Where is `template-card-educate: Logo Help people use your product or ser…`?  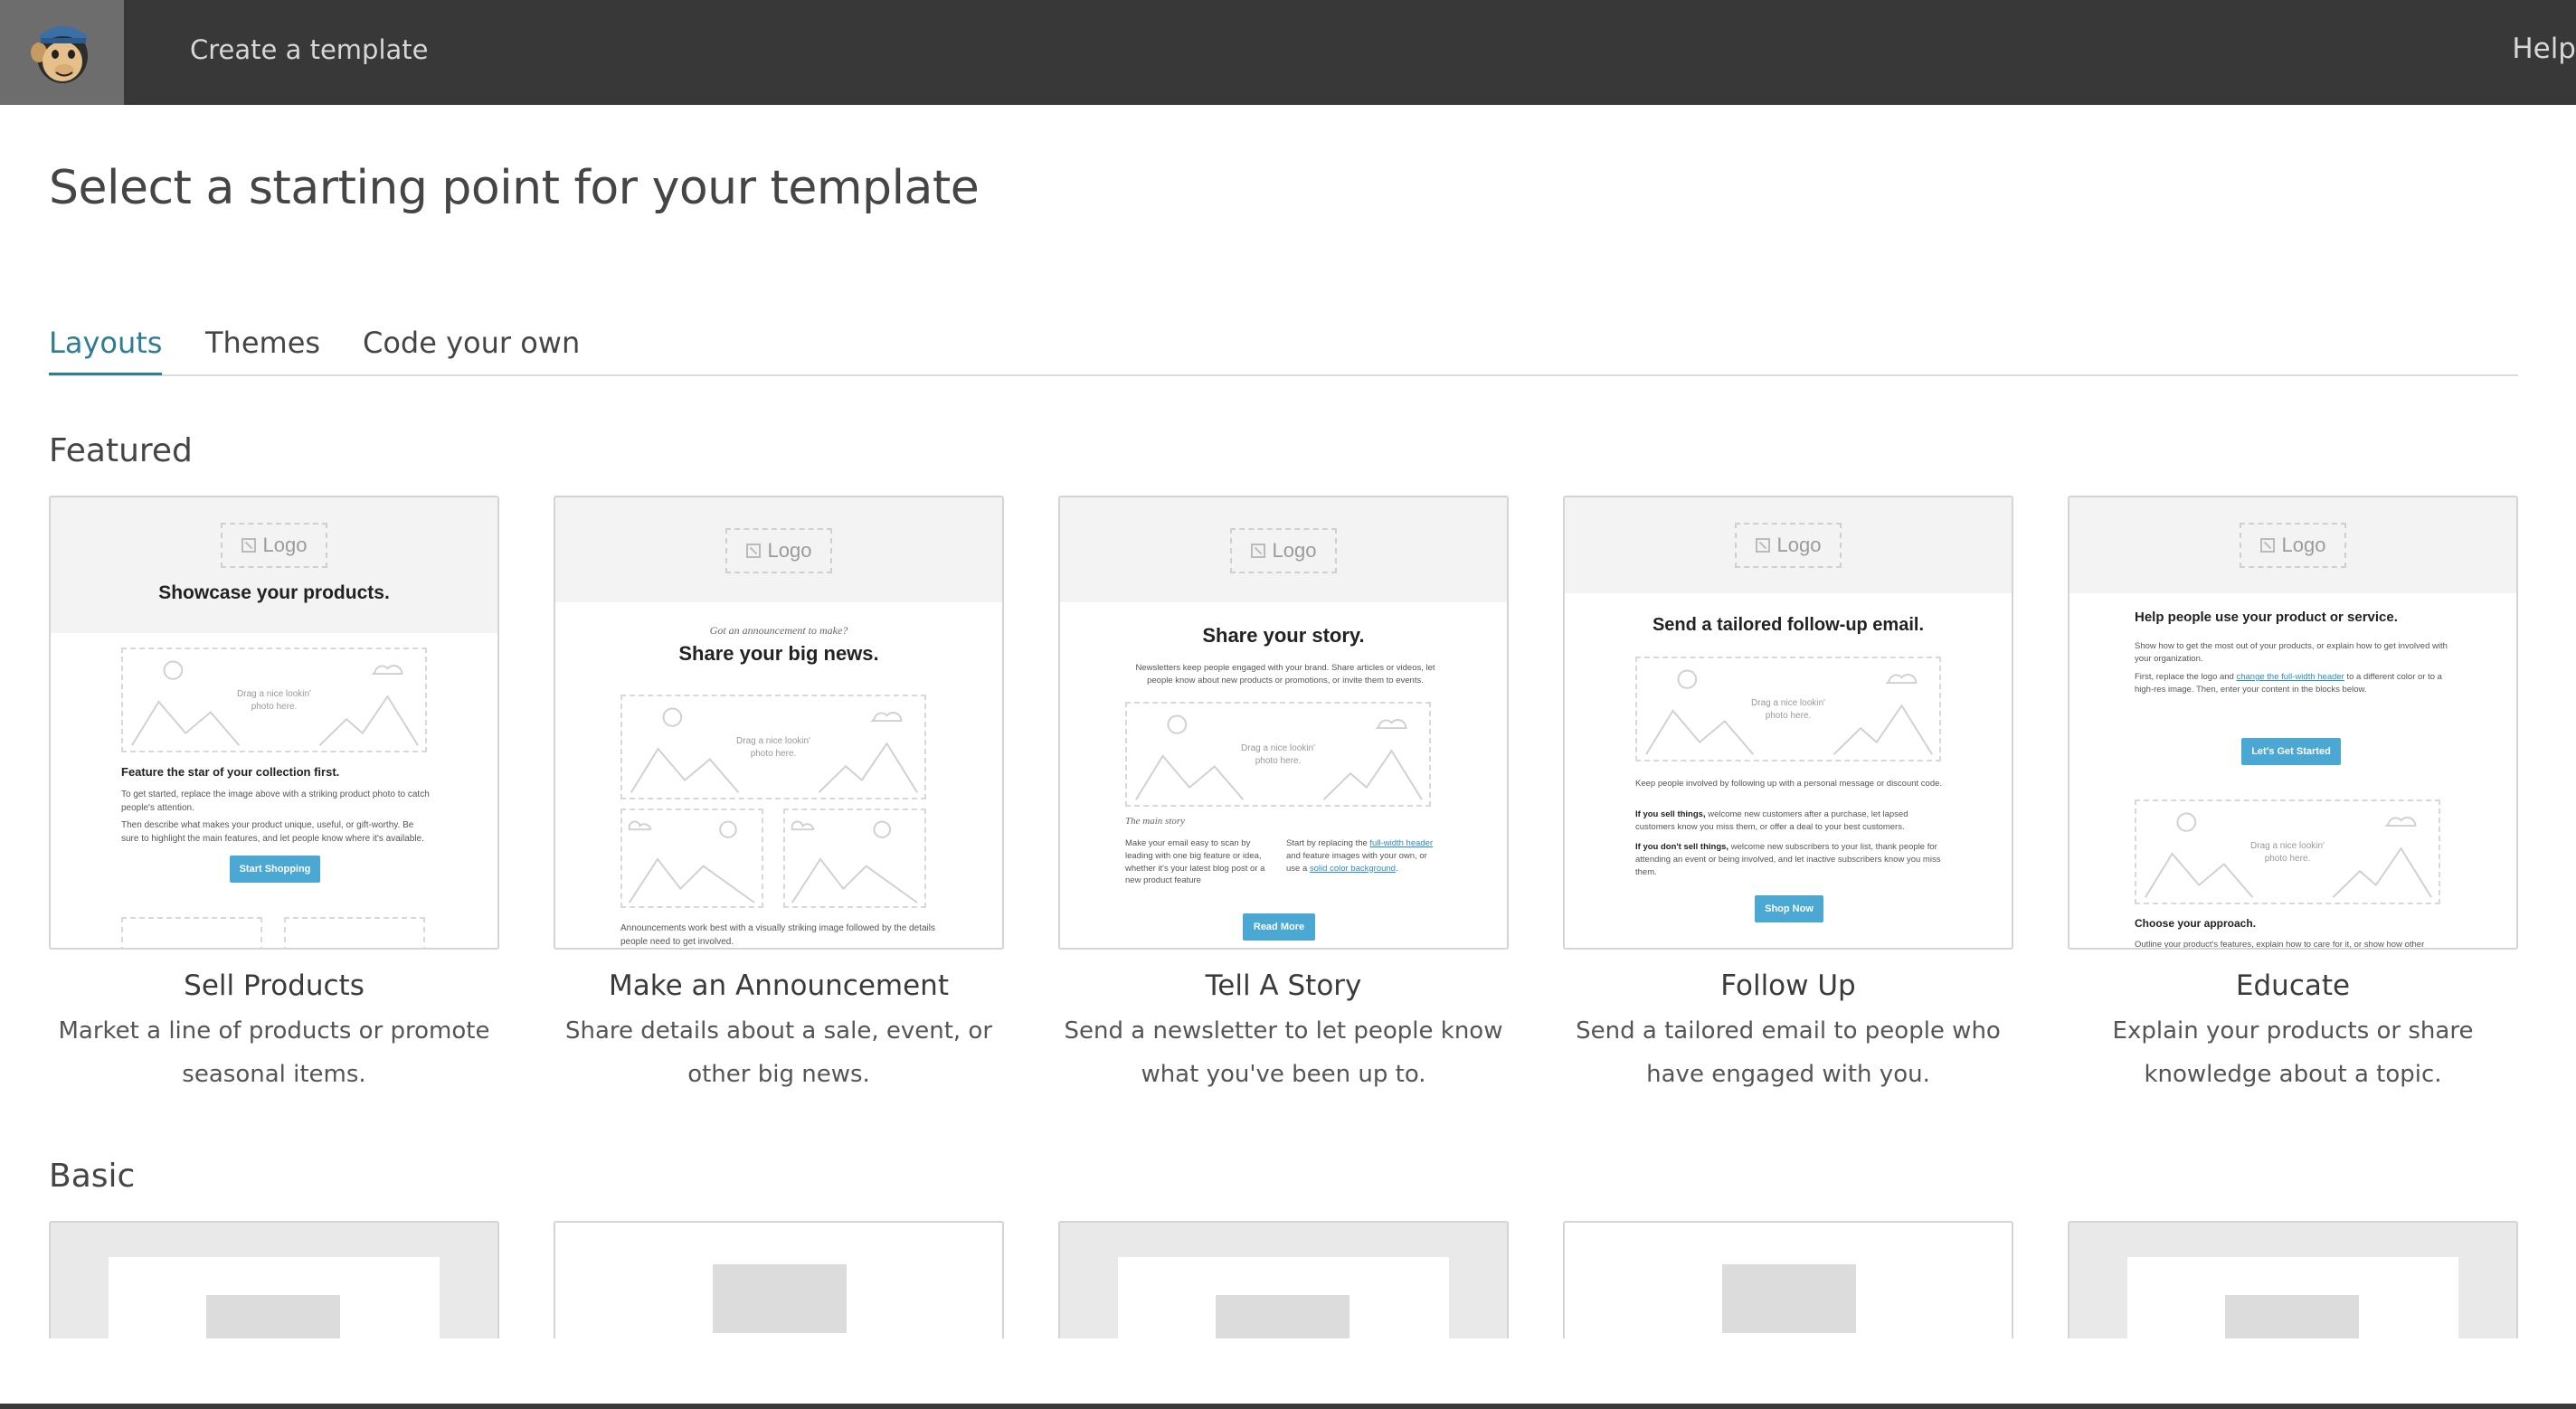
template-card-educate: Logo Help people use your product or ser… is located at coordinates (2293, 796).